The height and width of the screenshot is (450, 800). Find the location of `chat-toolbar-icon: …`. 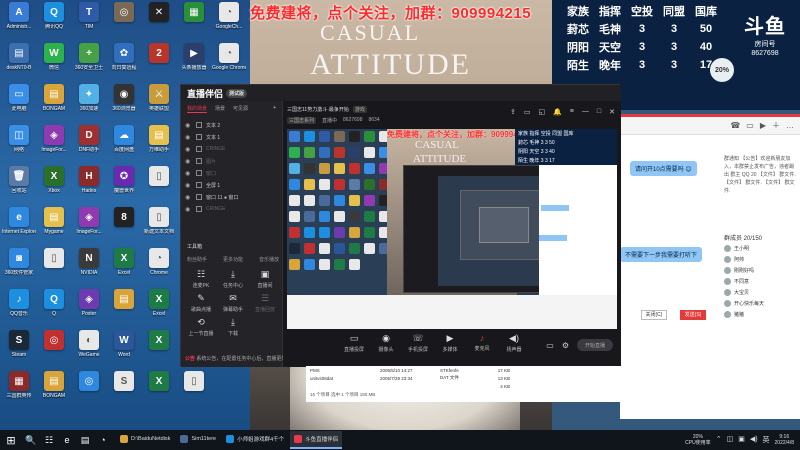

chat-toolbar-icon: … is located at coordinates (790, 125).